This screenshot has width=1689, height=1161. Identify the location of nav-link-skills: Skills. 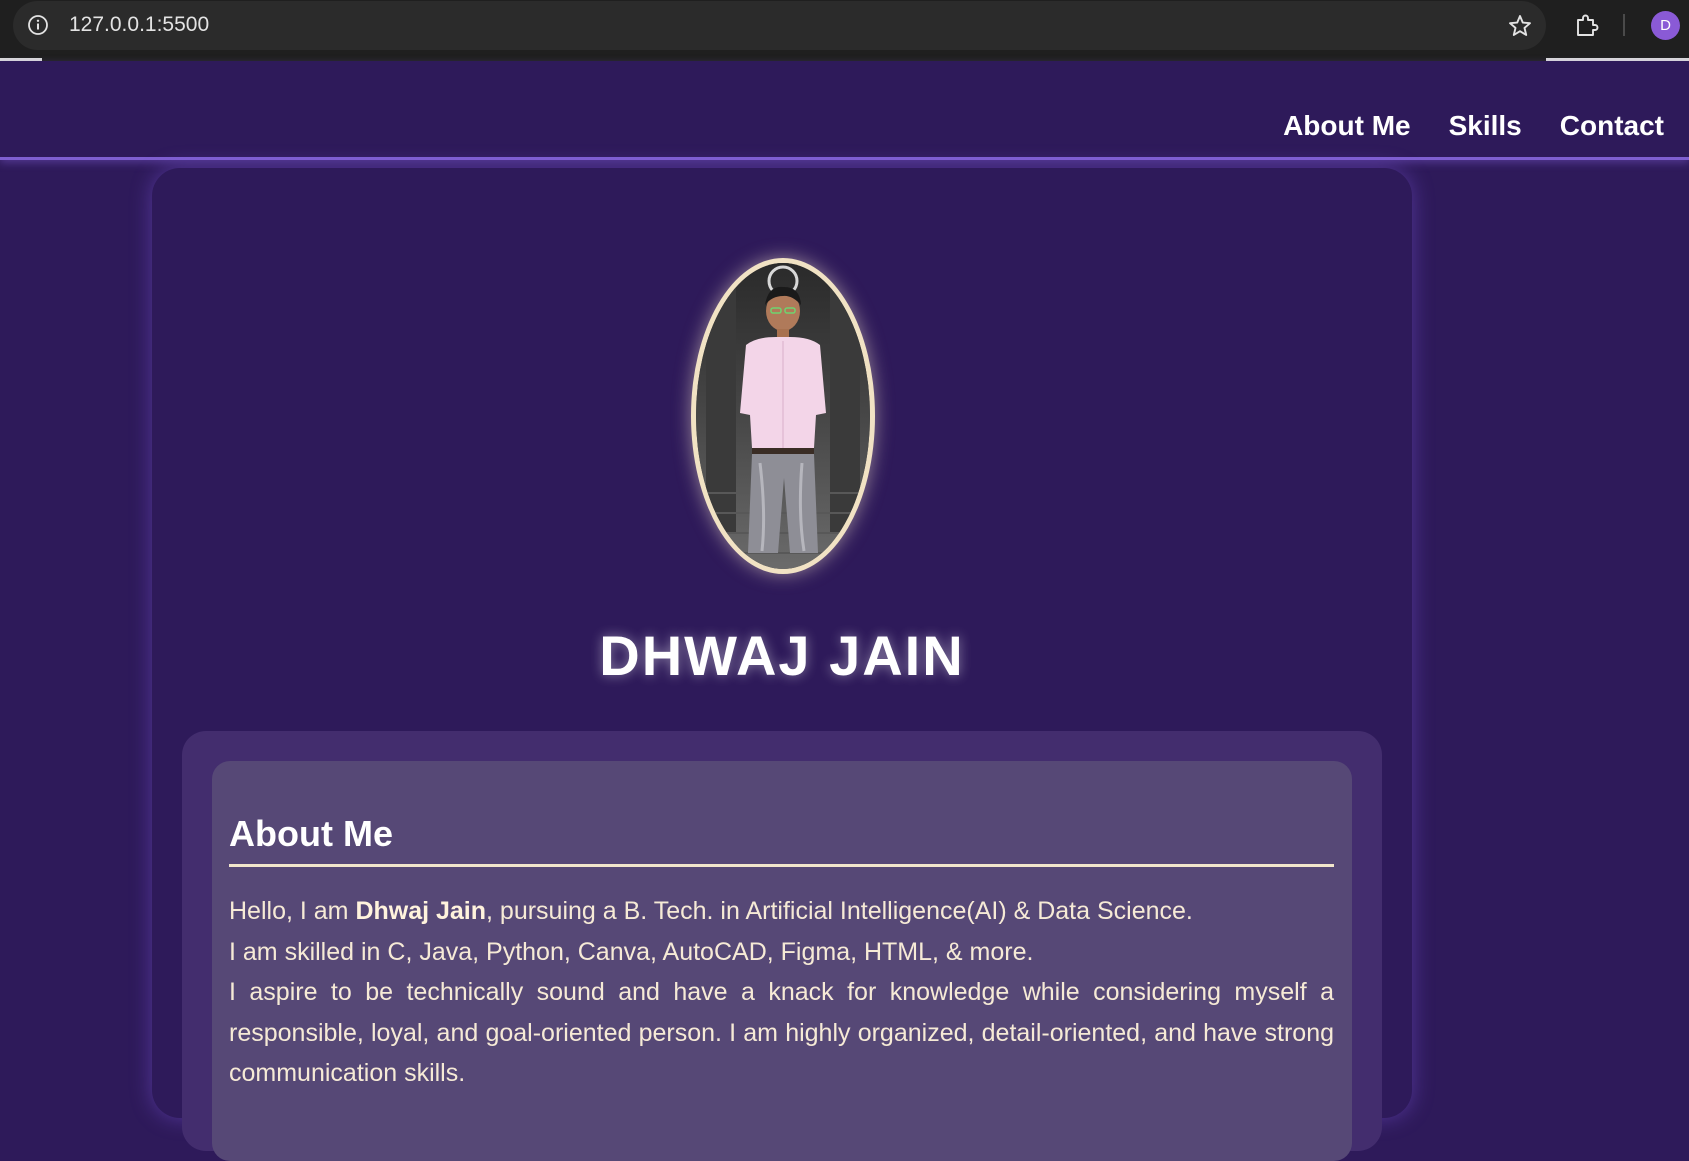
(1485, 126).